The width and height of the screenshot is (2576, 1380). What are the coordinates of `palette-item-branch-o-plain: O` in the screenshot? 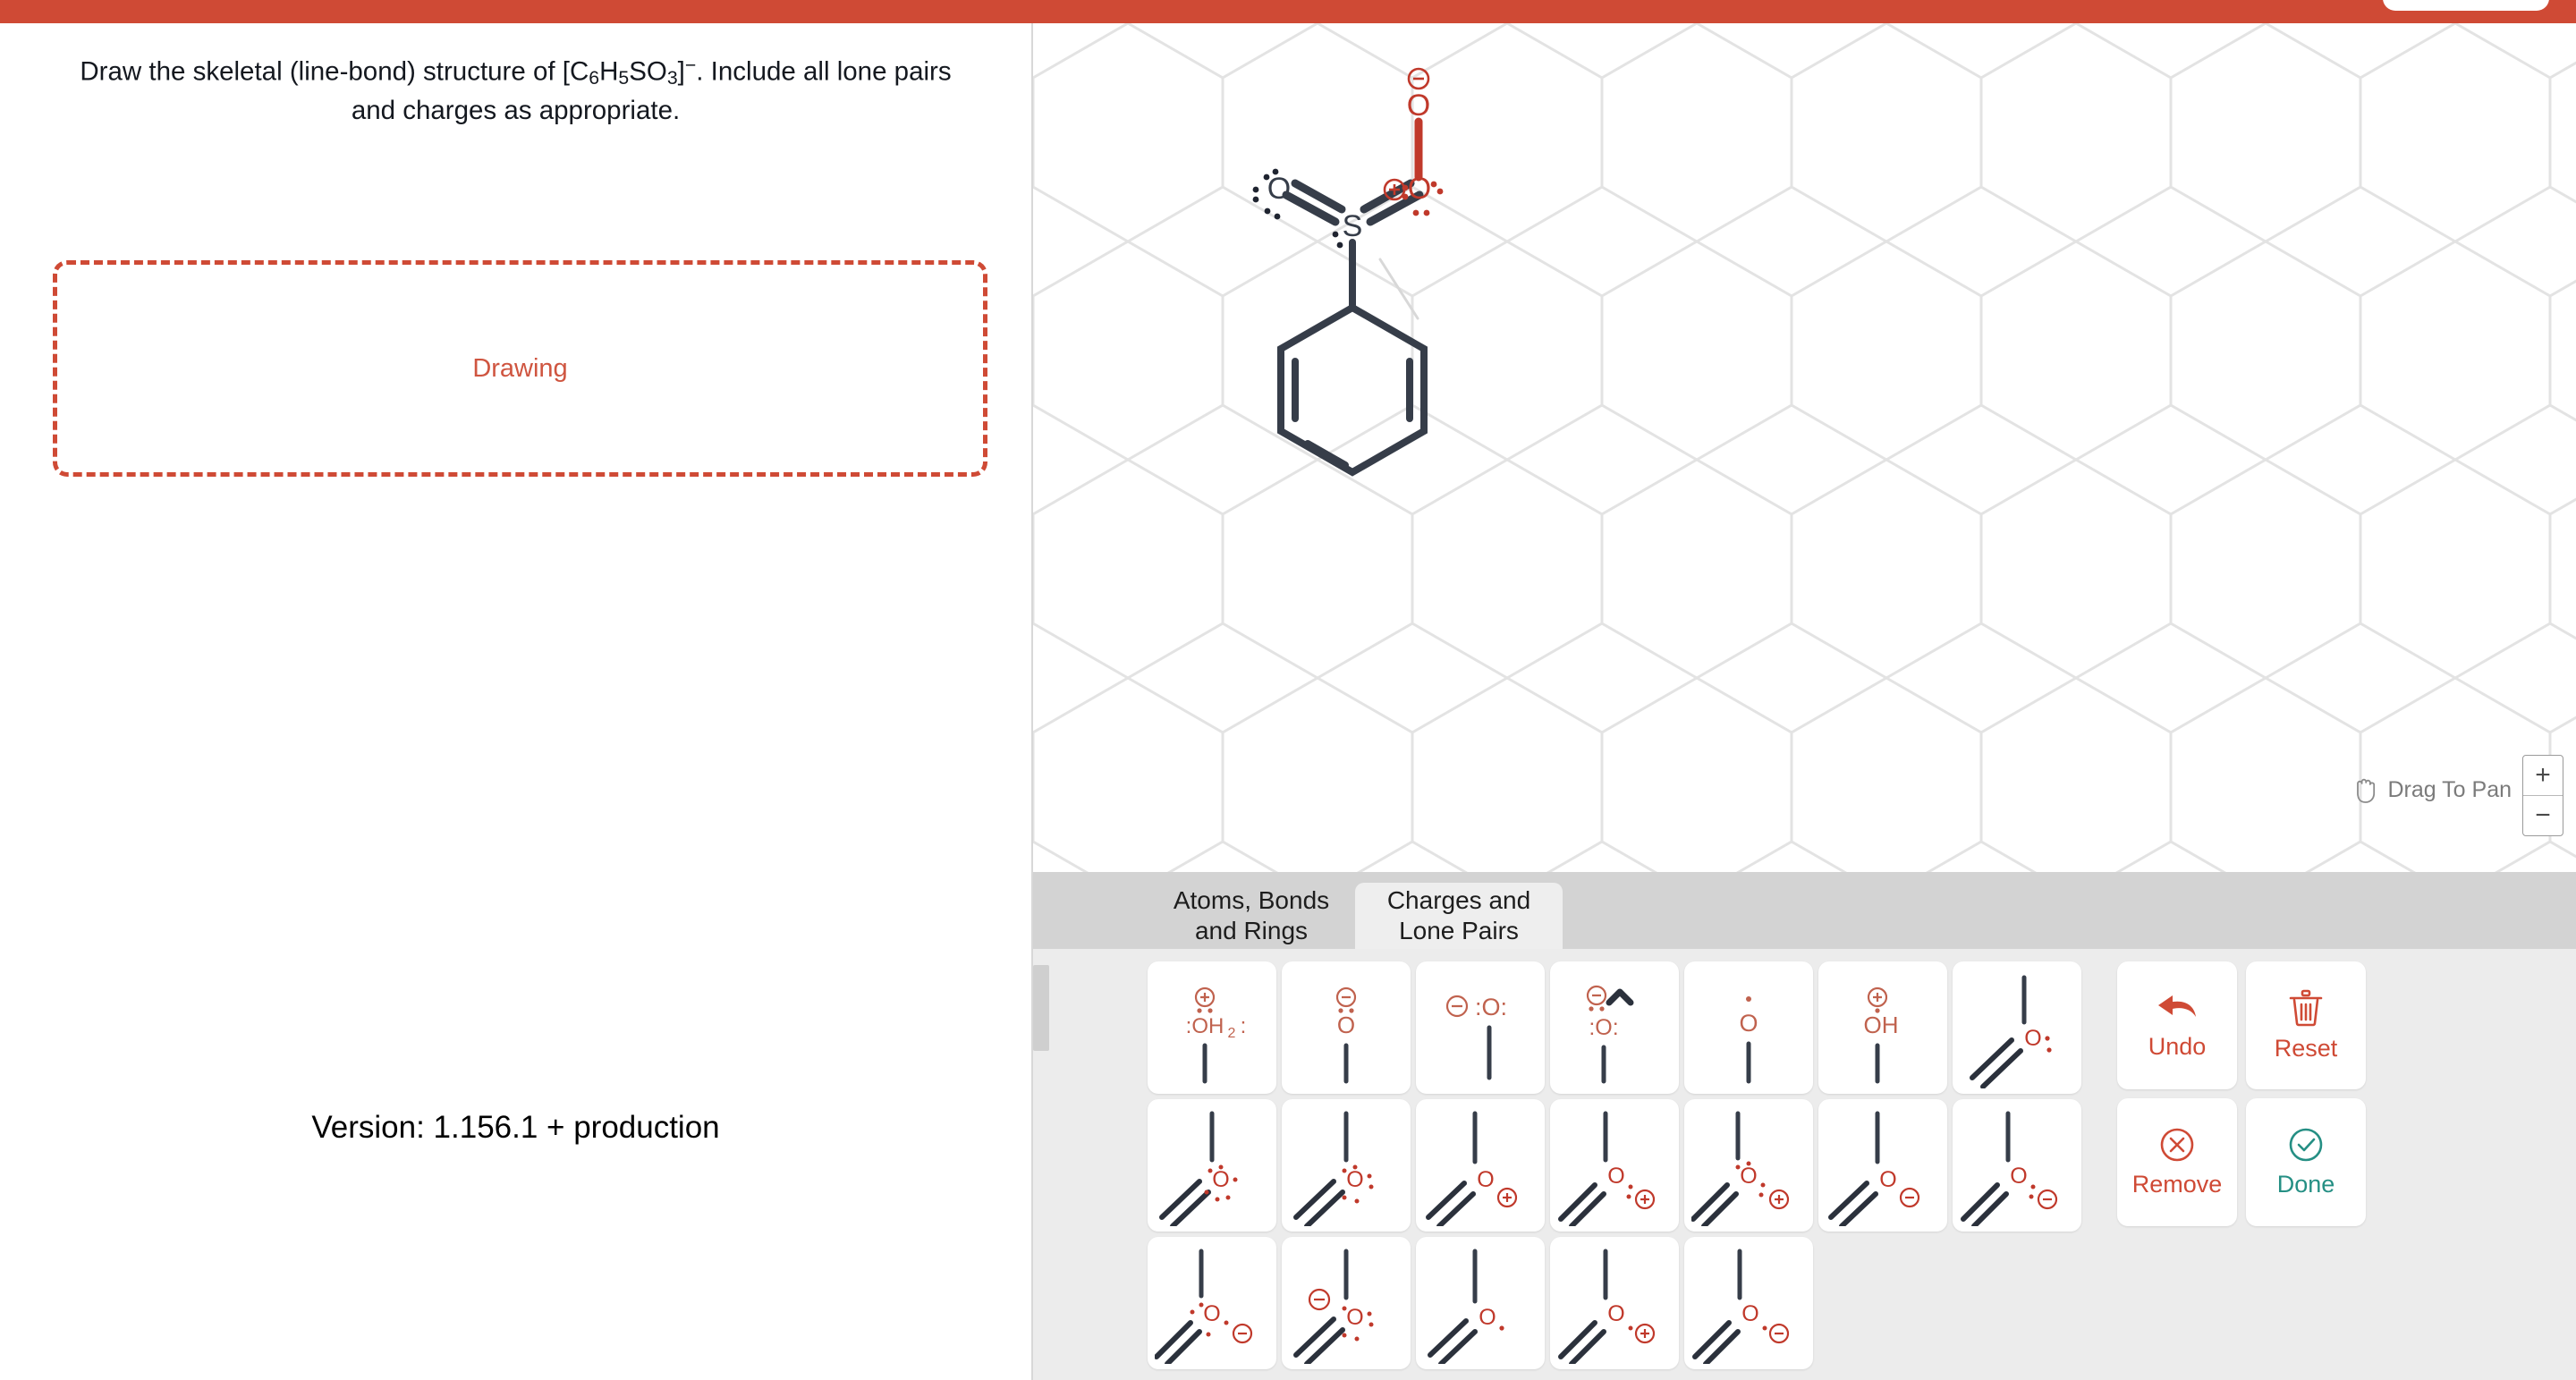 It's located at (1480, 1303).